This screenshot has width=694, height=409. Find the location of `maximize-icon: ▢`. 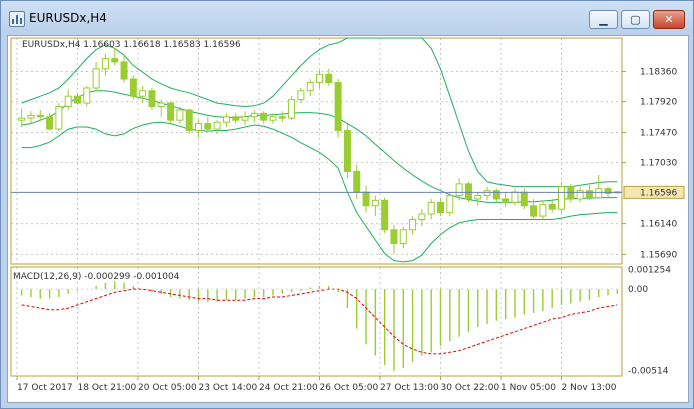

maximize-icon: ▢ is located at coordinates (635, 19).